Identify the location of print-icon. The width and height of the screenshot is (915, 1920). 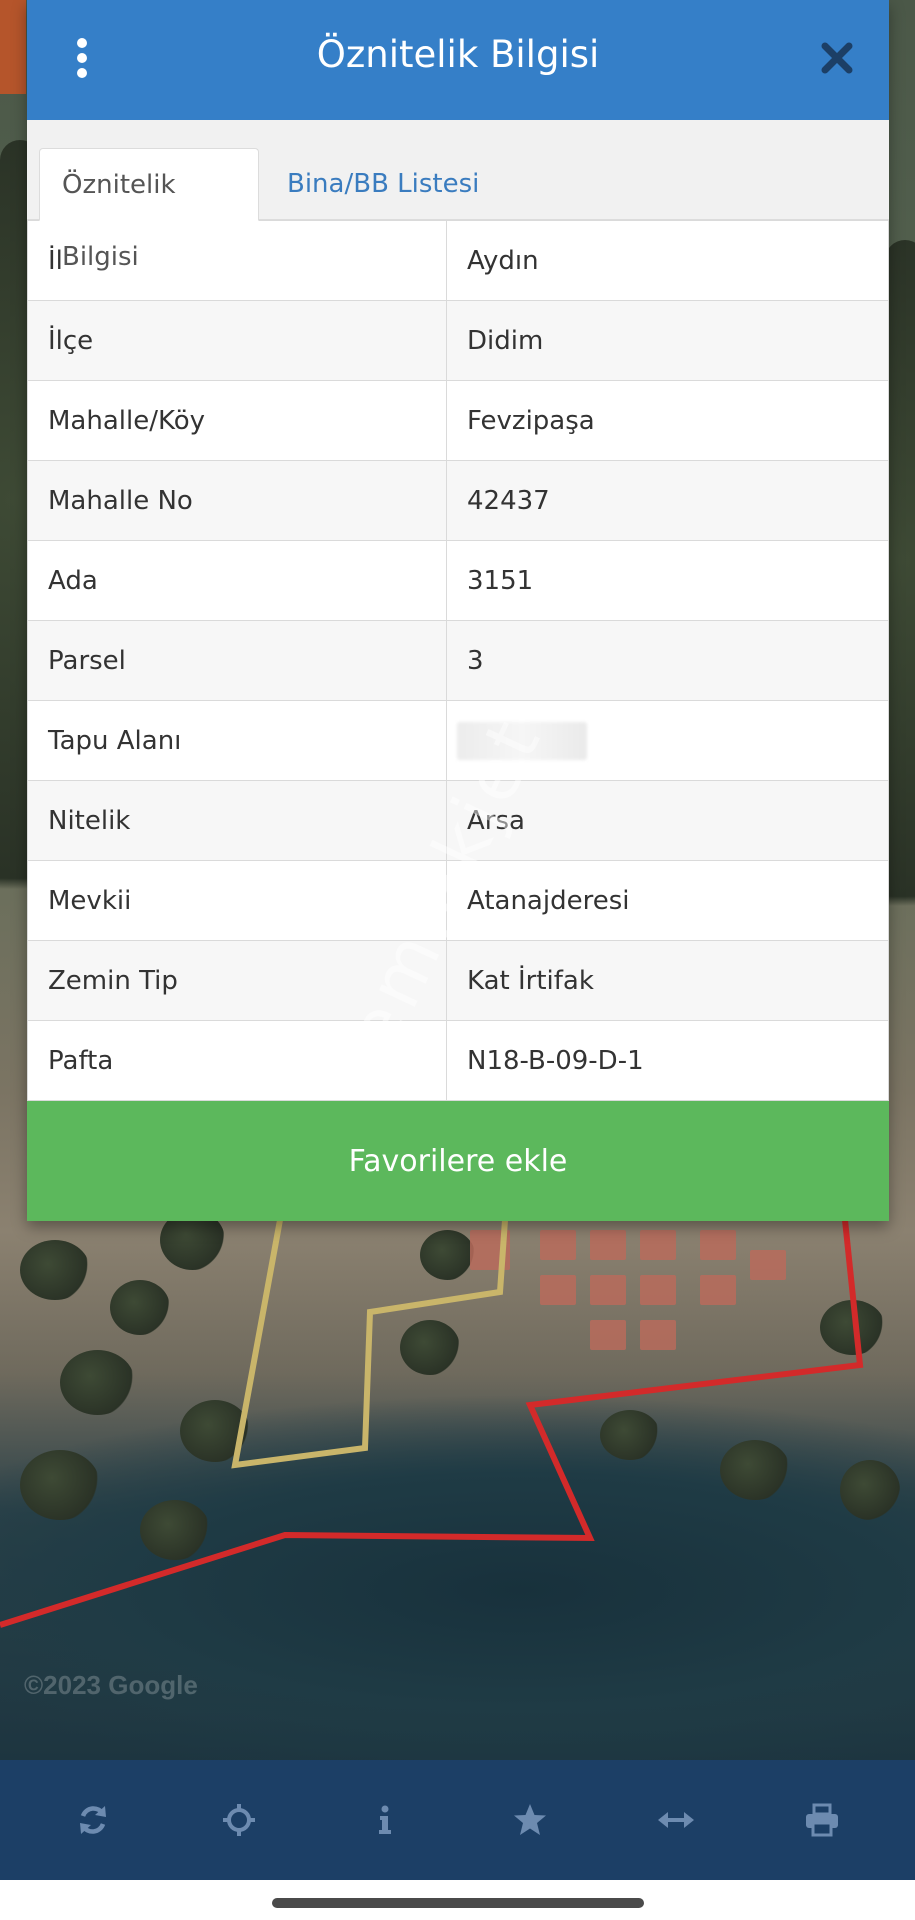
(822, 1820).